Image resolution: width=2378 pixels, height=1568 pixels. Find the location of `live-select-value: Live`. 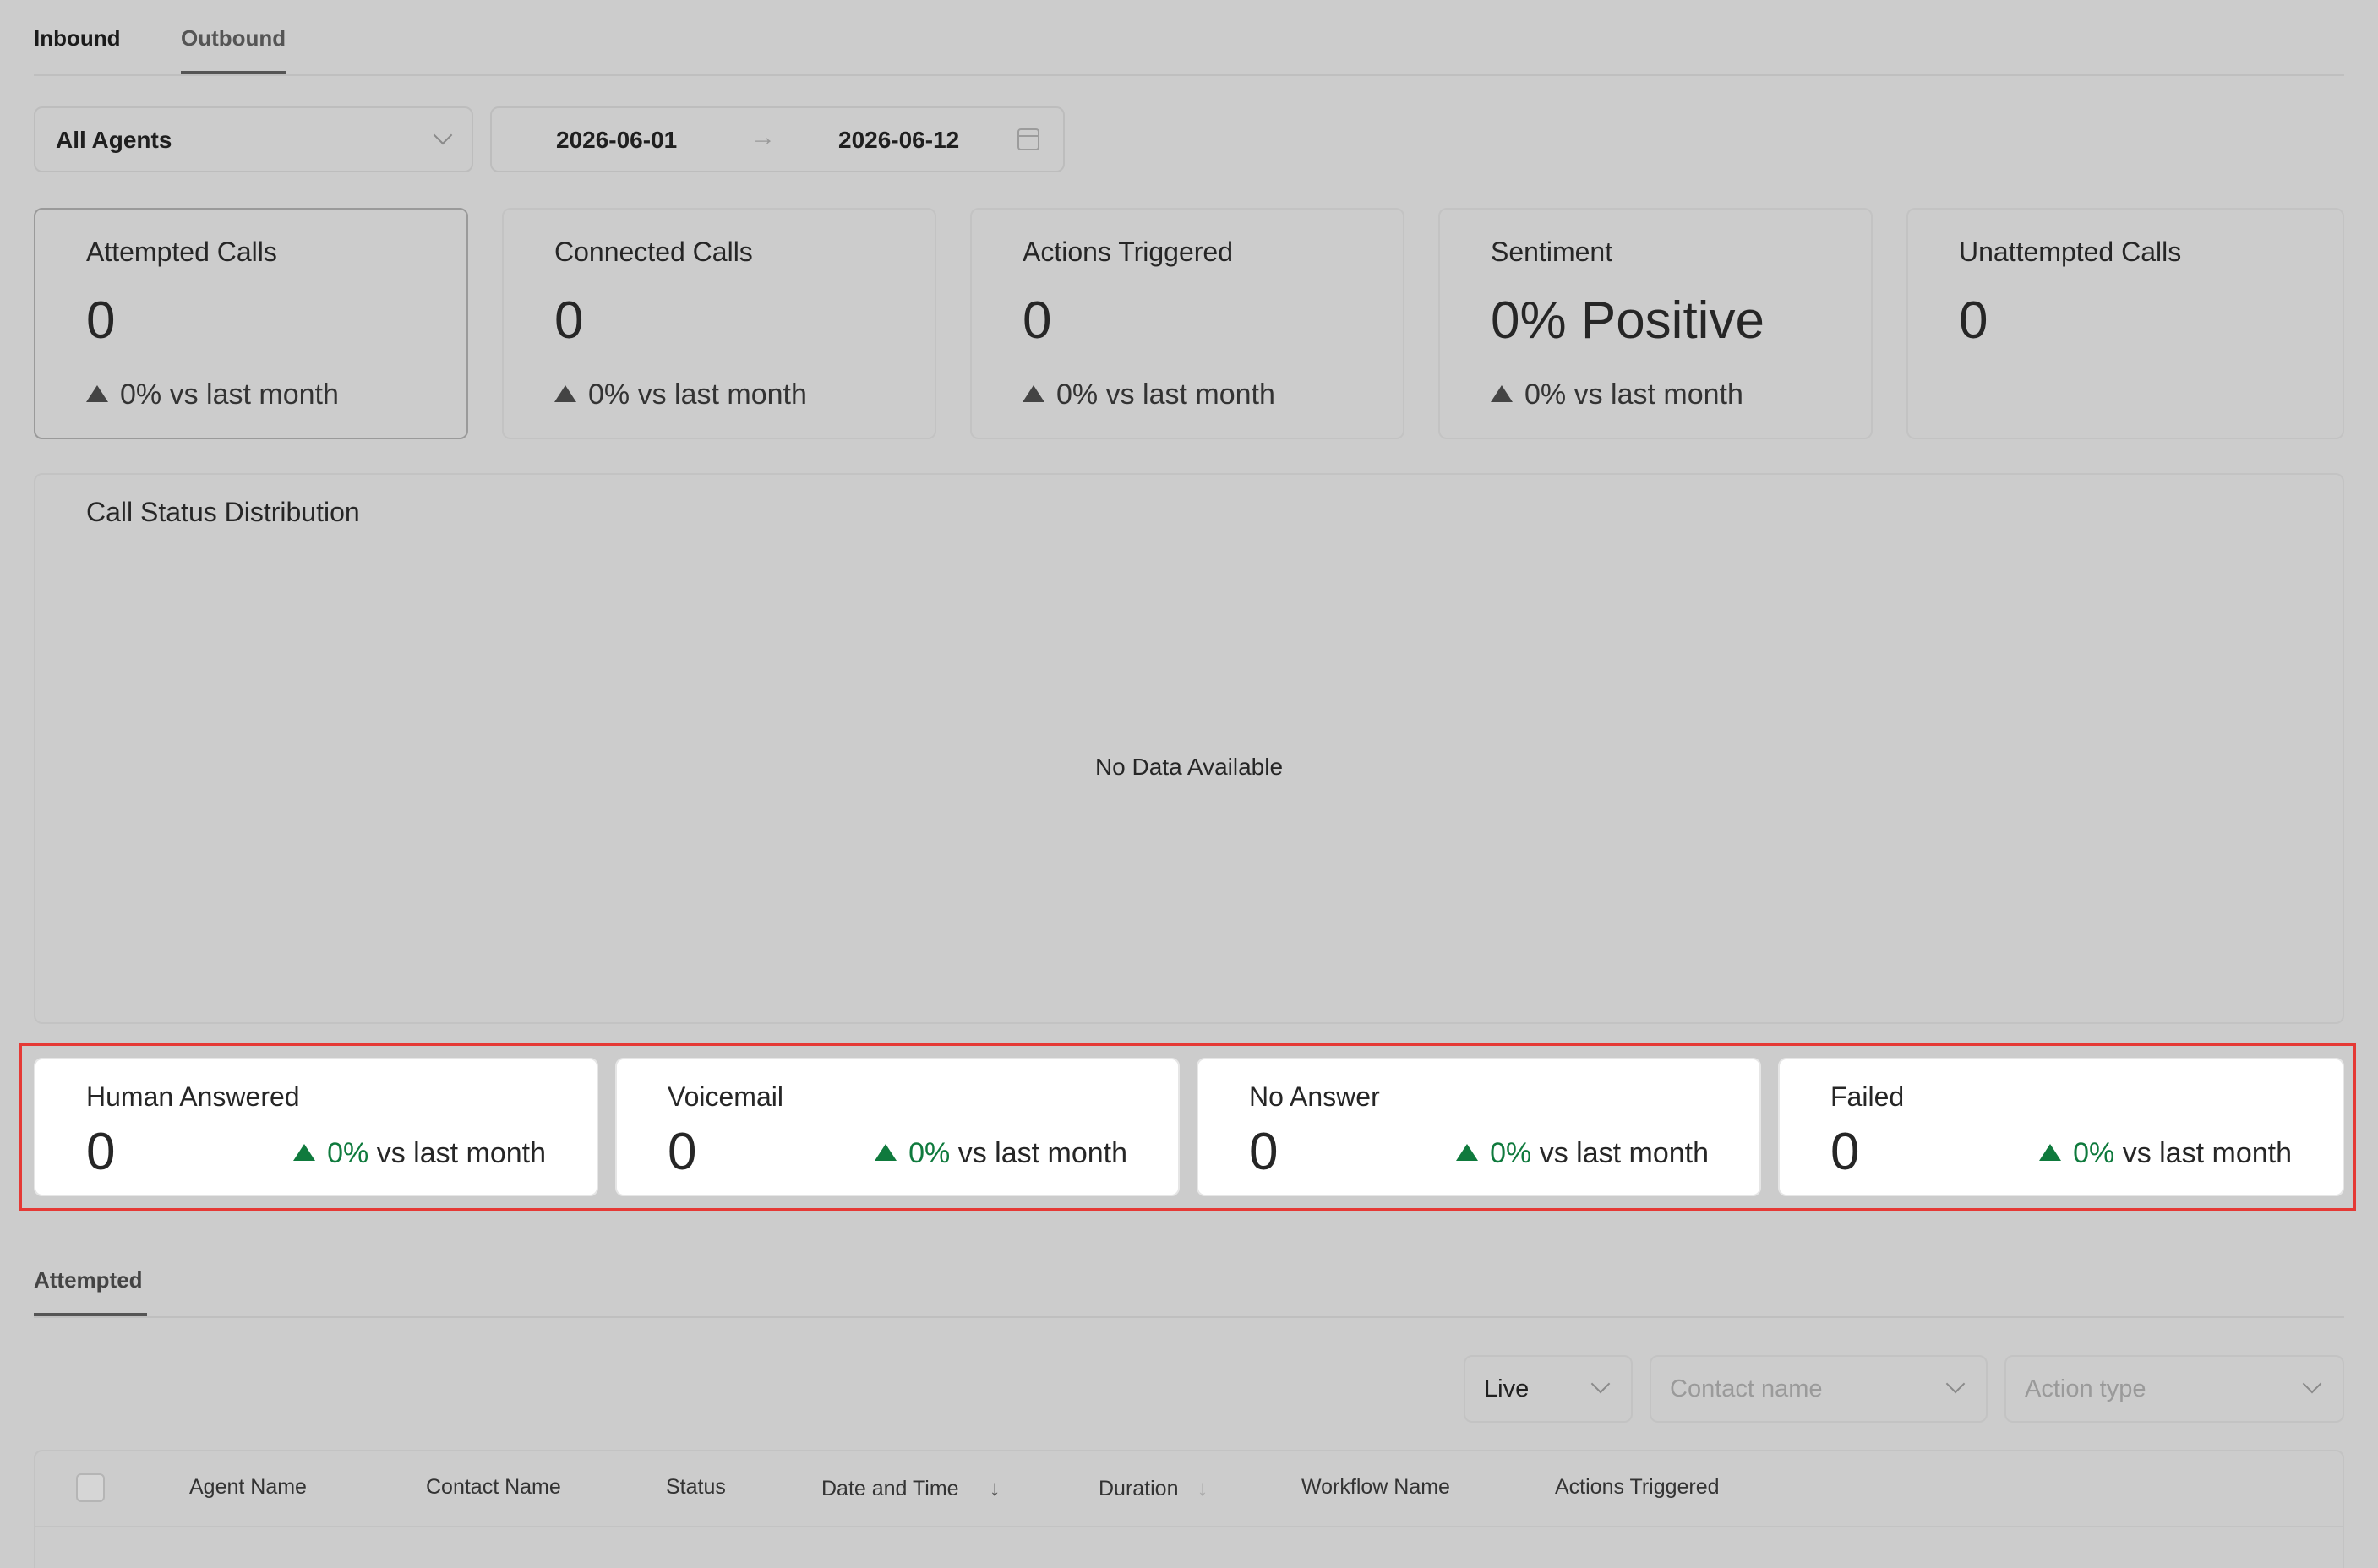

live-select-value: Live is located at coordinates (1507, 1388).